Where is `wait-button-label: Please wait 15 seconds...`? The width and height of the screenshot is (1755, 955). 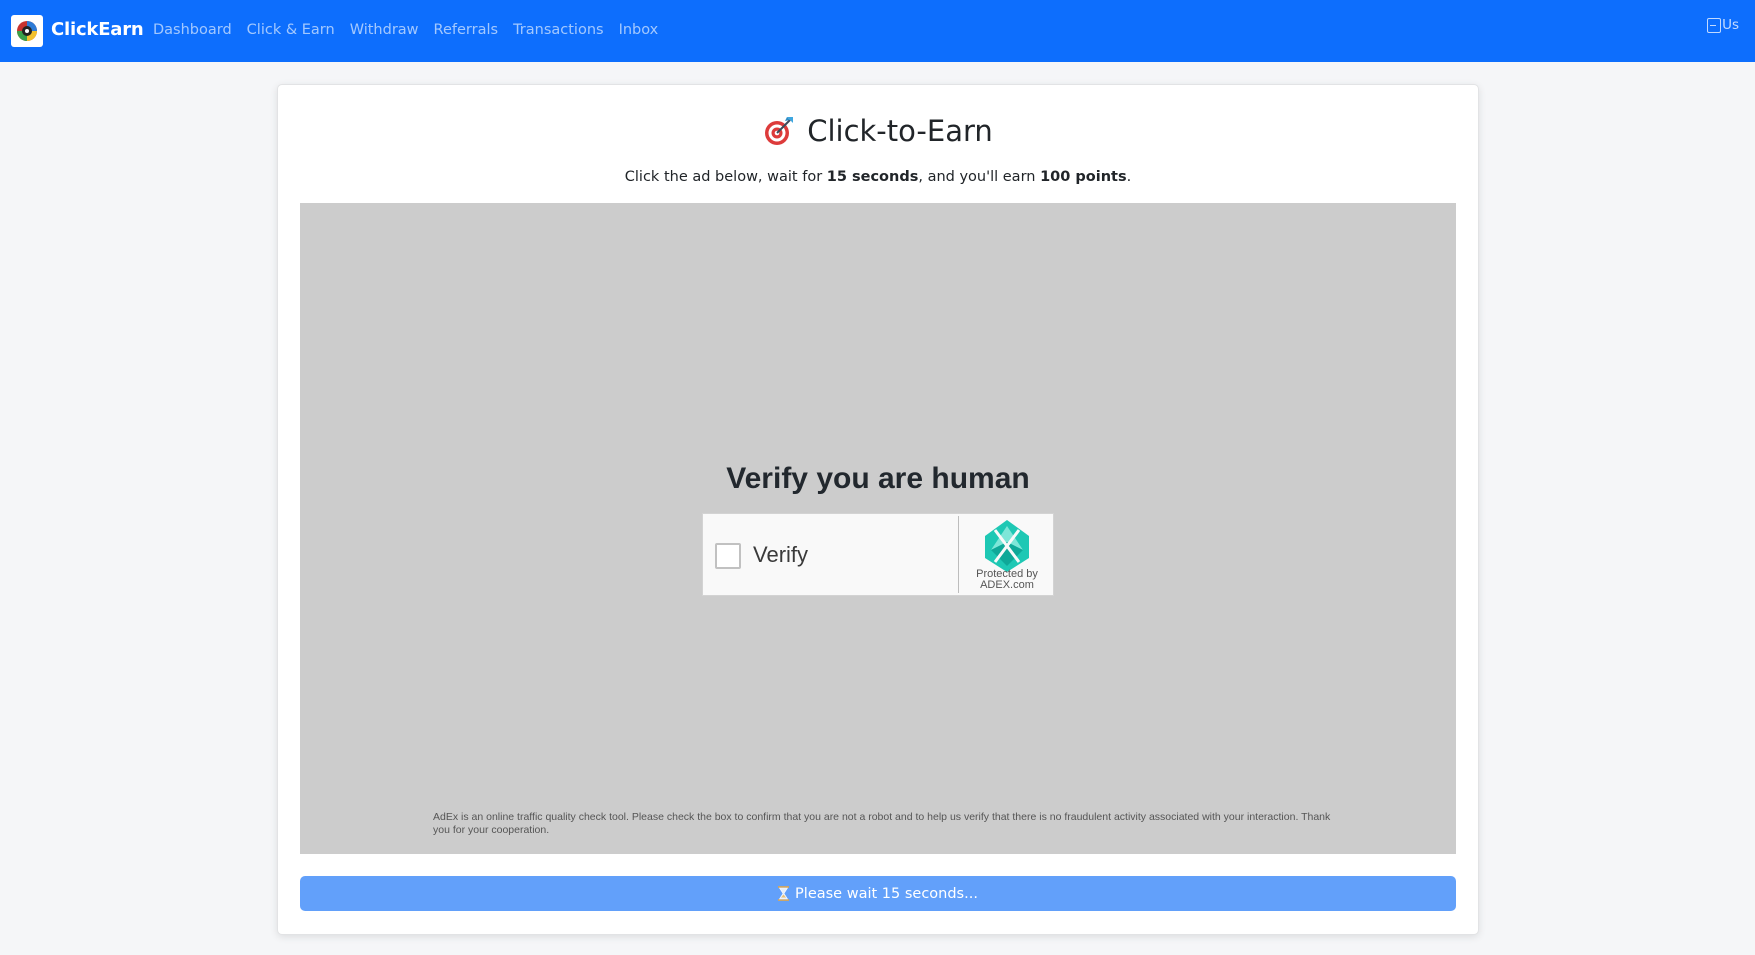
wait-button-label: Please wait 15 seconds... is located at coordinates (886, 893).